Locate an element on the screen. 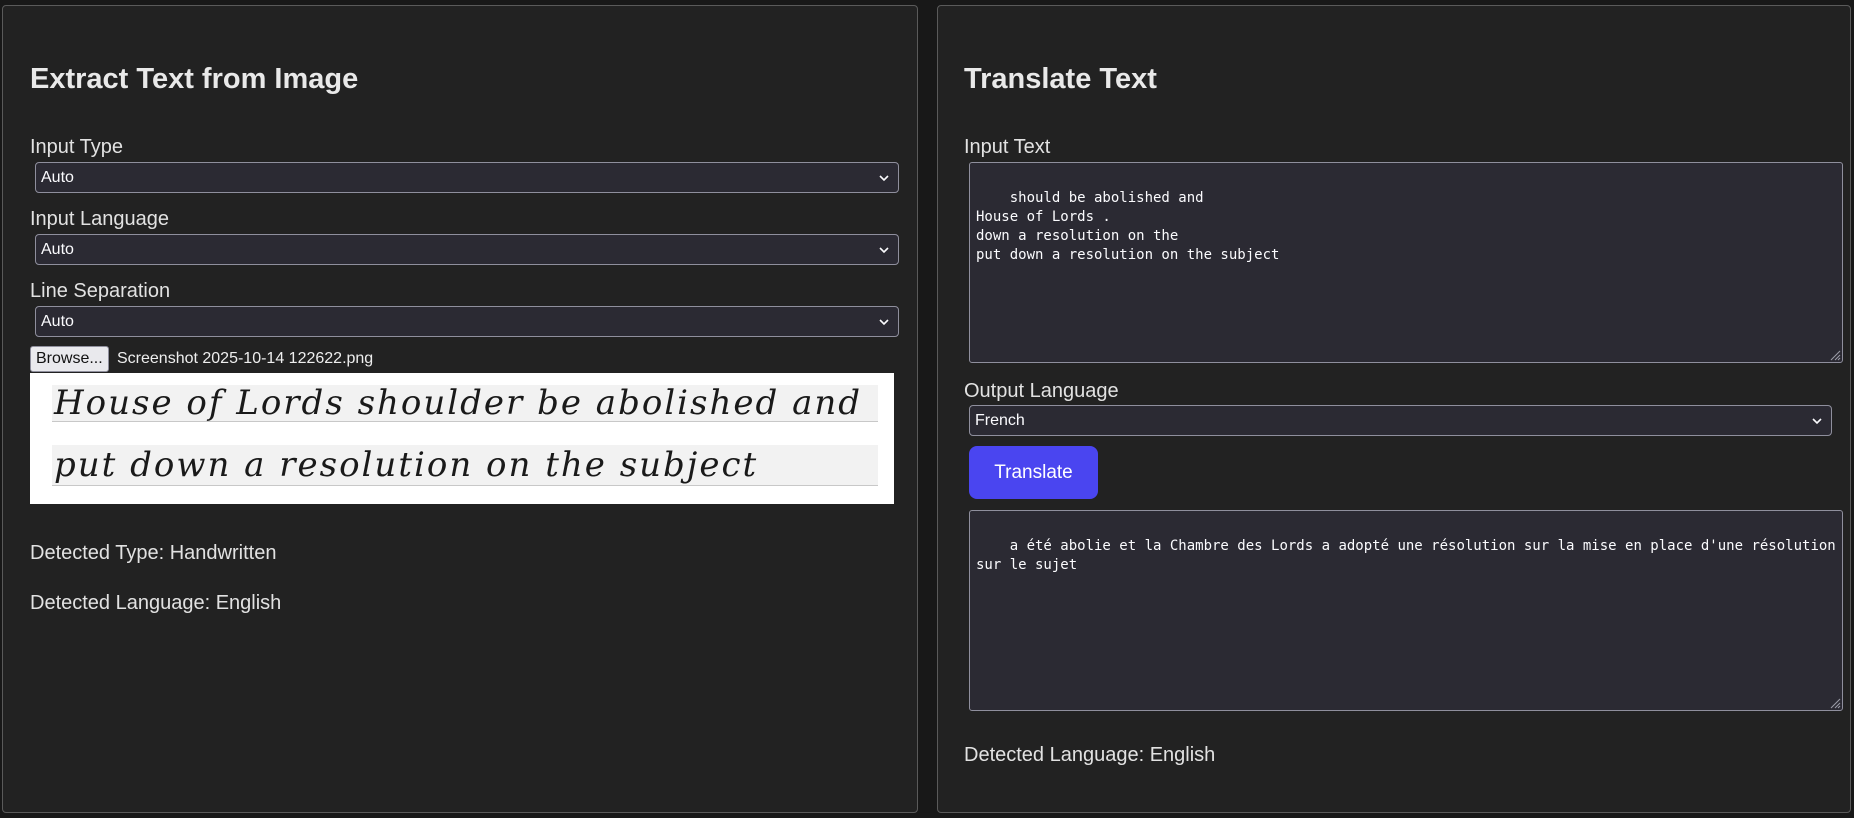 The height and width of the screenshot is (818, 1854). translate-detected-language: Detected Language: English is located at coordinates (1090, 755).